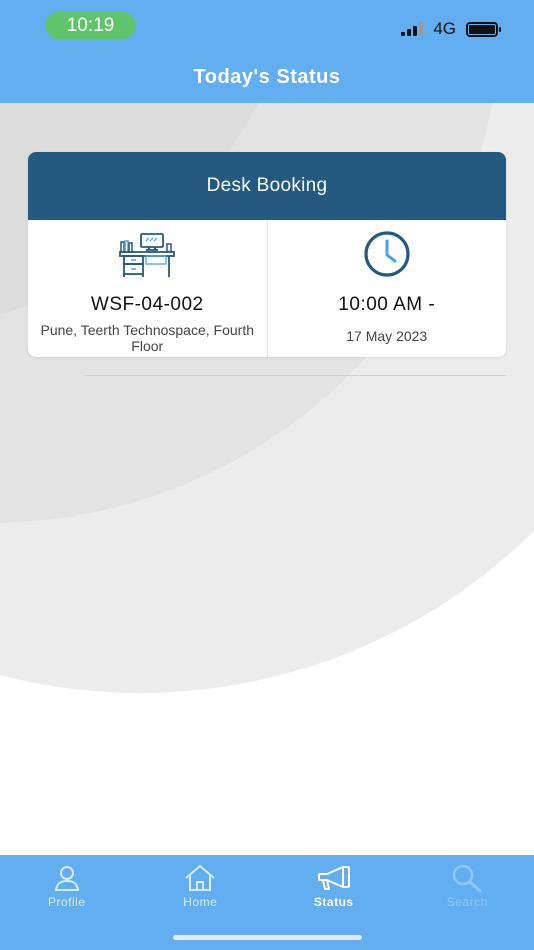 The image size is (534, 950). Describe the element at coordinates (267, 77) in the screenshot. I see `page-title: Today's Status` at that location.